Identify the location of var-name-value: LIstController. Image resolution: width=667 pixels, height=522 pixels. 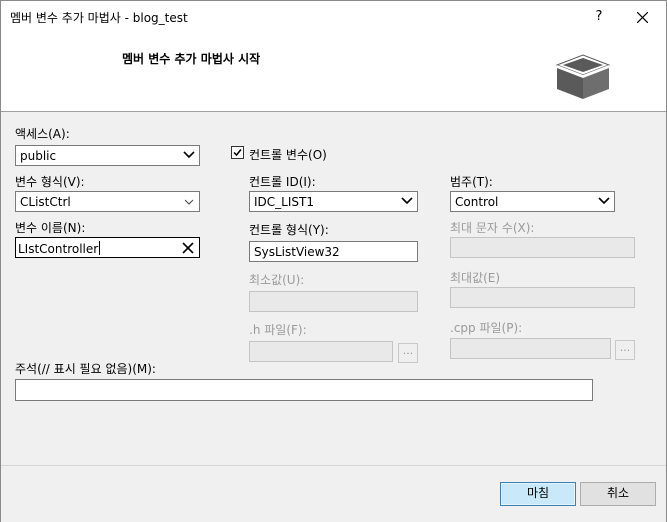
(58, 249).